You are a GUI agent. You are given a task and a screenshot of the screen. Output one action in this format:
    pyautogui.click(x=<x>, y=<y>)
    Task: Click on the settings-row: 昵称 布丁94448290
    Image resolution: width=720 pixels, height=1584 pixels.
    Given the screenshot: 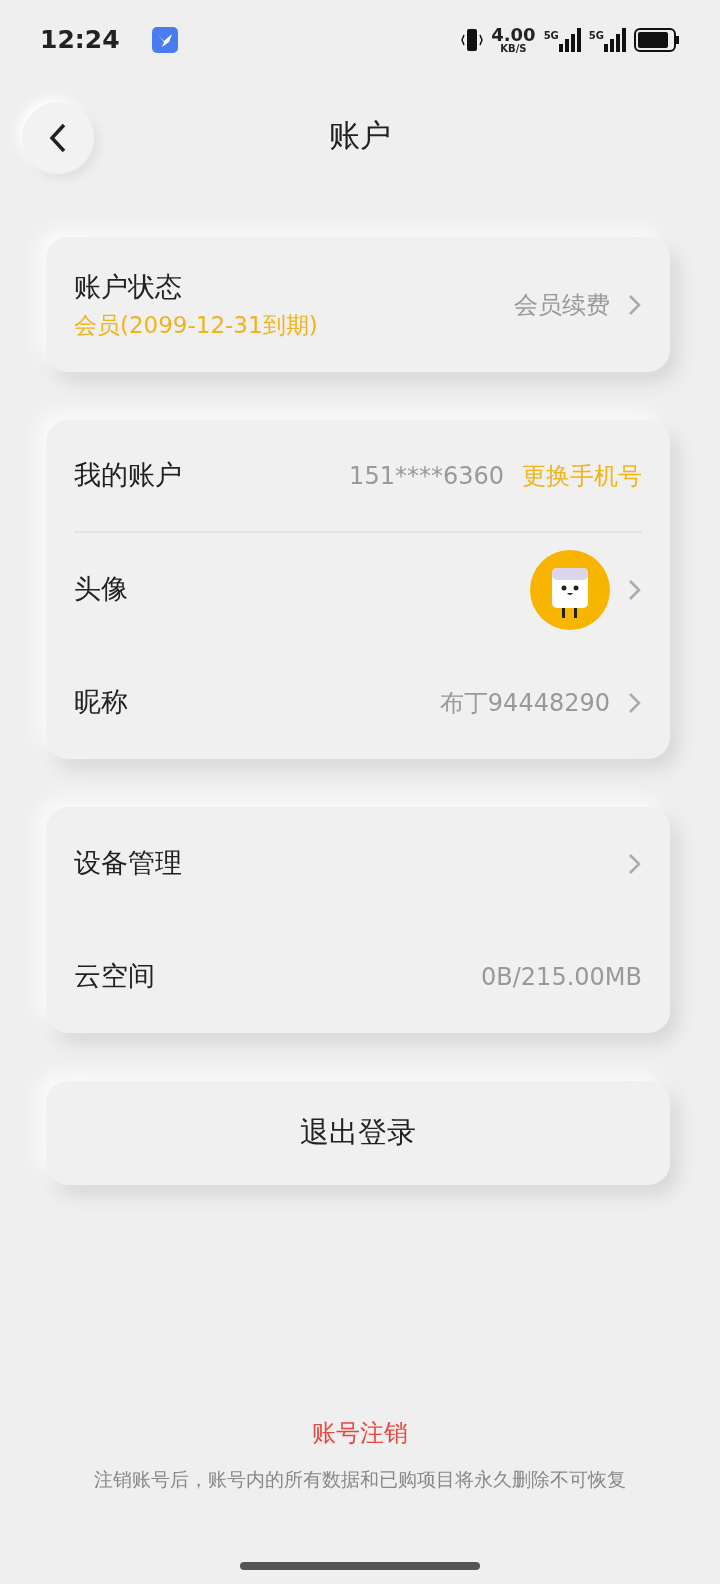 What is the action you would take?
    pyautogui.click(x=358, y=702)
    